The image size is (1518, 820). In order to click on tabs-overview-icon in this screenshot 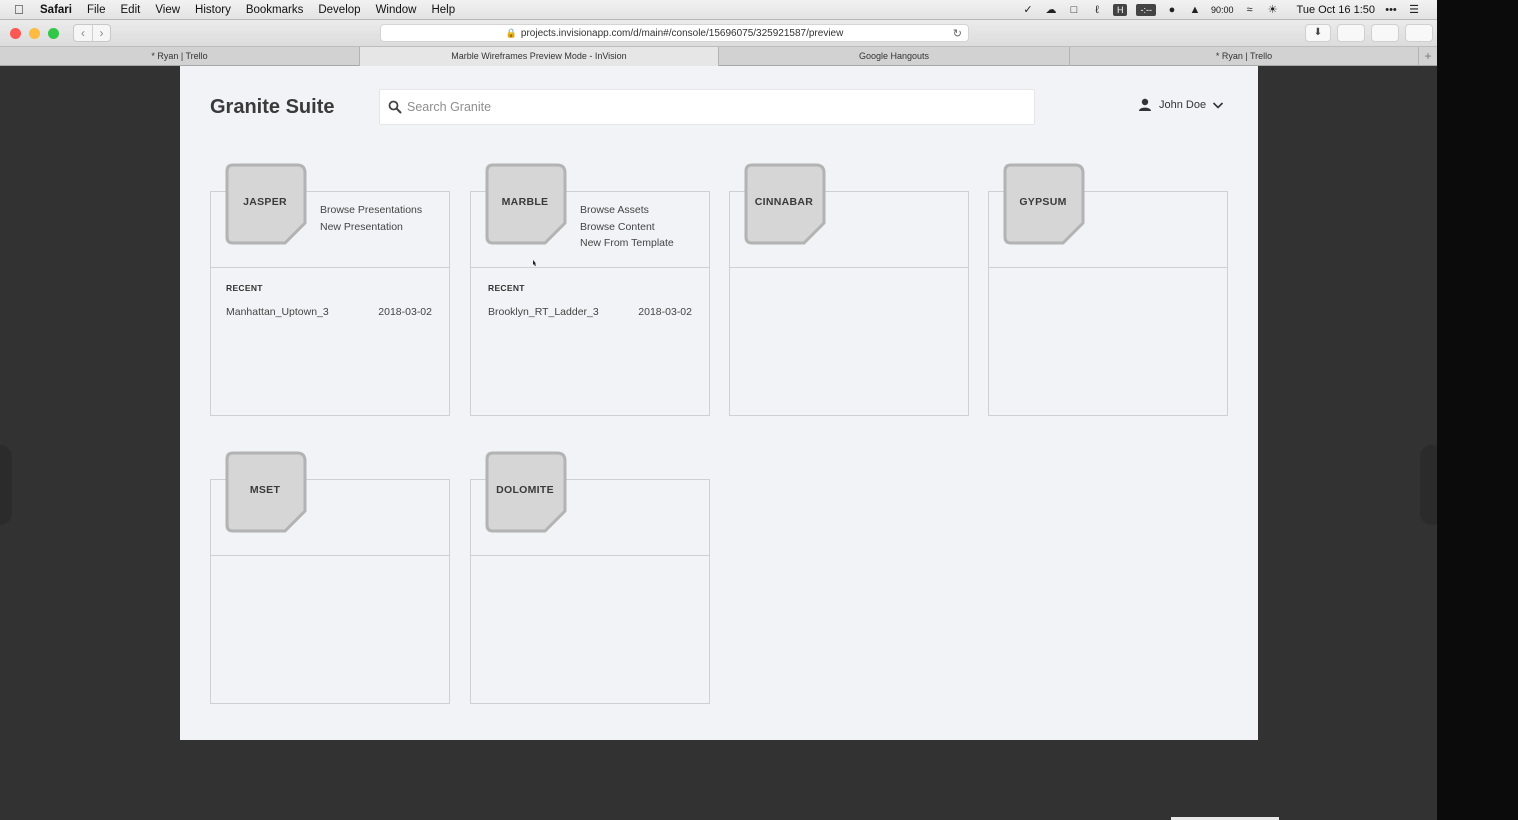, I will do `click(1385, 33)`.